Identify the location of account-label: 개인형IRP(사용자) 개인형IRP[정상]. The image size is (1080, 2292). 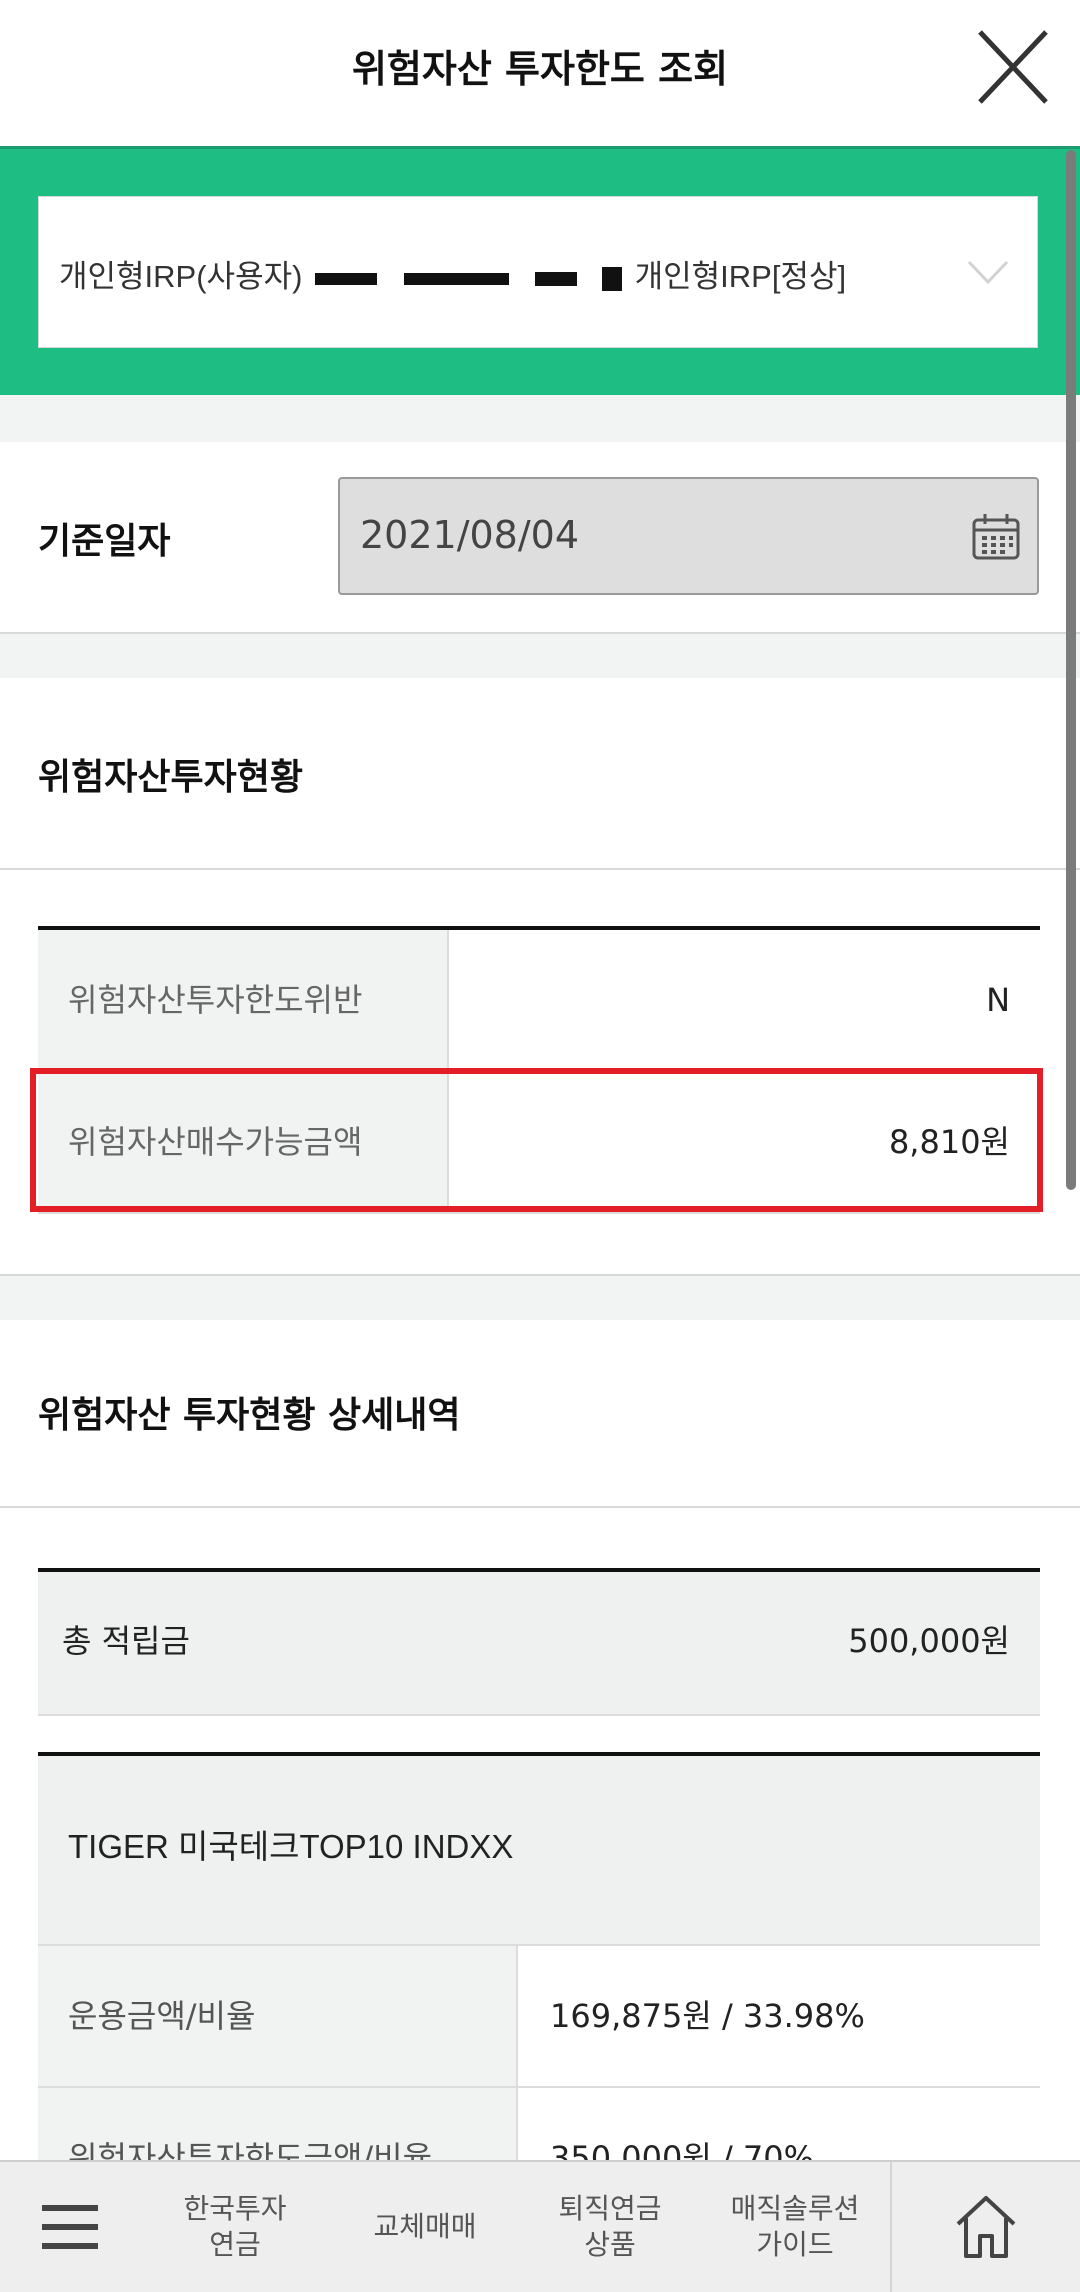
(452, 273).